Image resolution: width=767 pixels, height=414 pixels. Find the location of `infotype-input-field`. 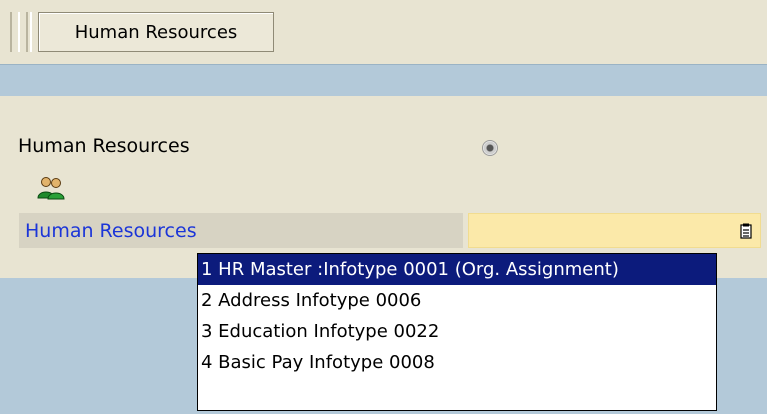

infotype-input-field is located at coordinates (614, 230).